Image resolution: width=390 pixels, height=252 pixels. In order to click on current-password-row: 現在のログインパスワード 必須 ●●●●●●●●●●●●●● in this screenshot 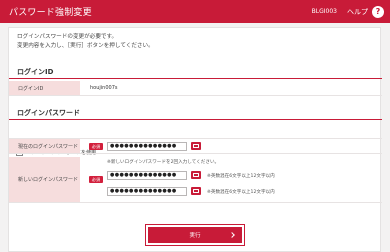, I will do `click(195, 146)`.